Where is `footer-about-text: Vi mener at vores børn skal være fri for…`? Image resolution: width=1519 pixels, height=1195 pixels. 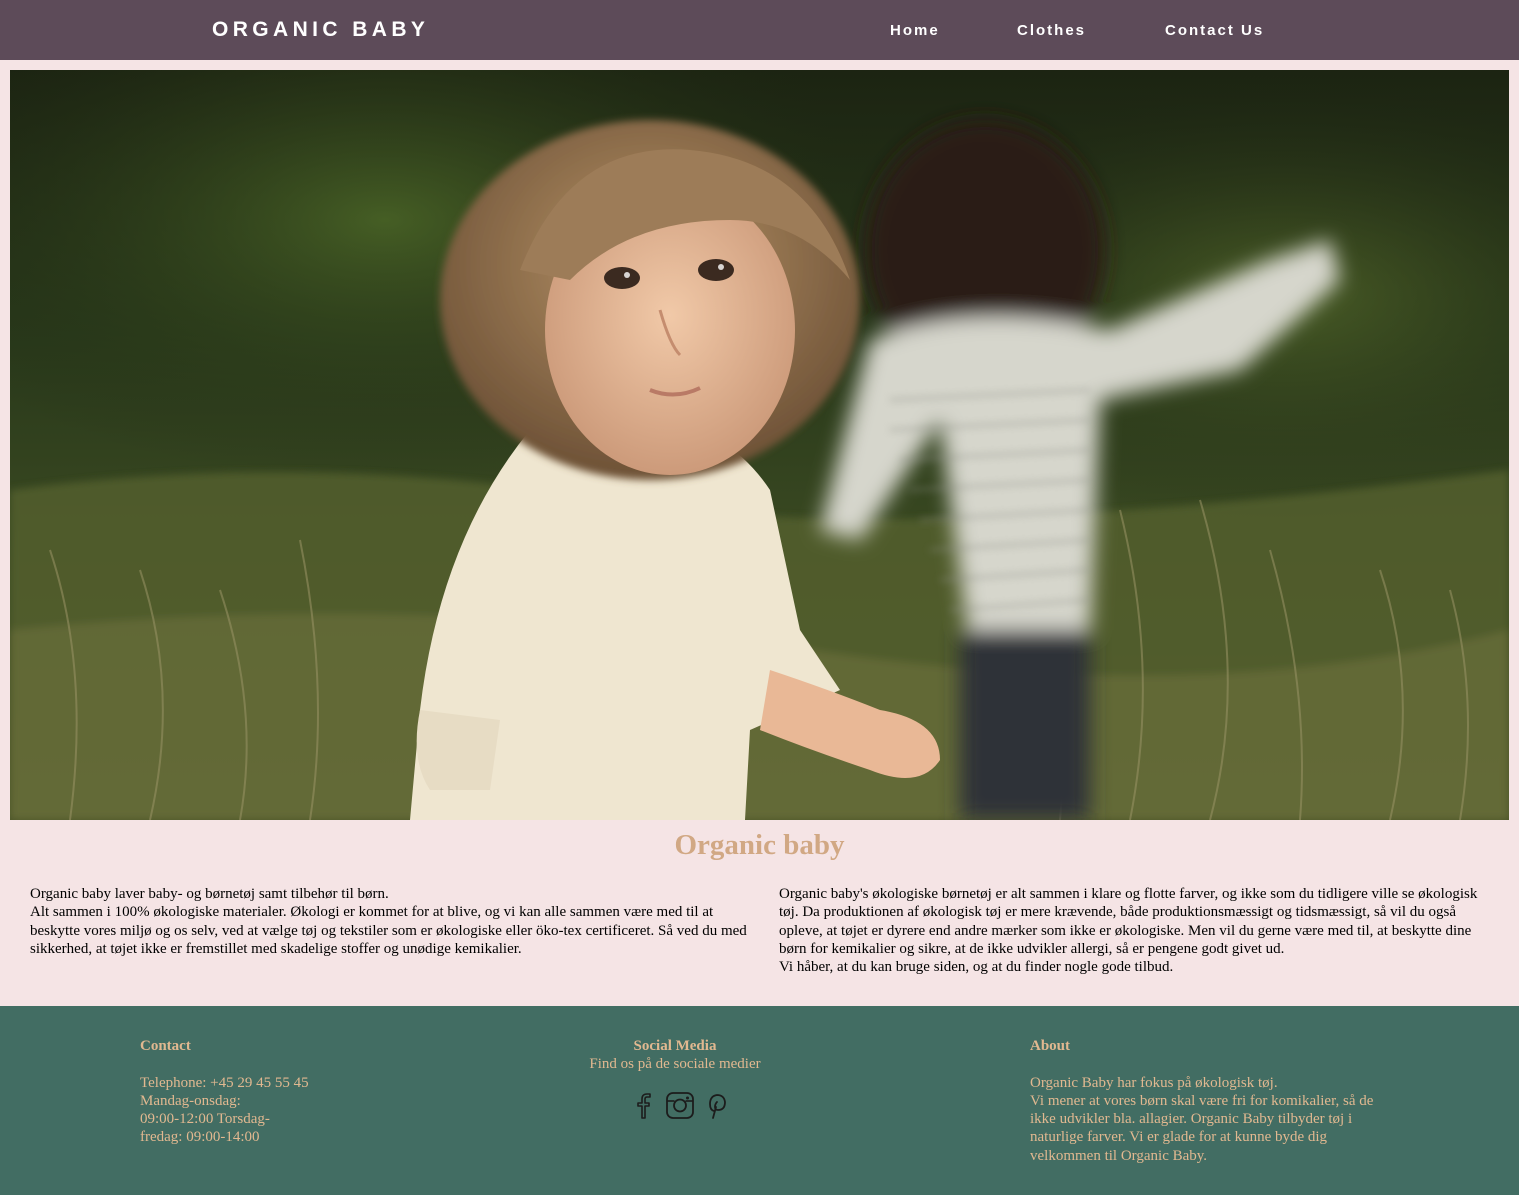 footer-about-text: Vi mener at vores børn skal være fri for… is located at coordinates (1202, 1128).